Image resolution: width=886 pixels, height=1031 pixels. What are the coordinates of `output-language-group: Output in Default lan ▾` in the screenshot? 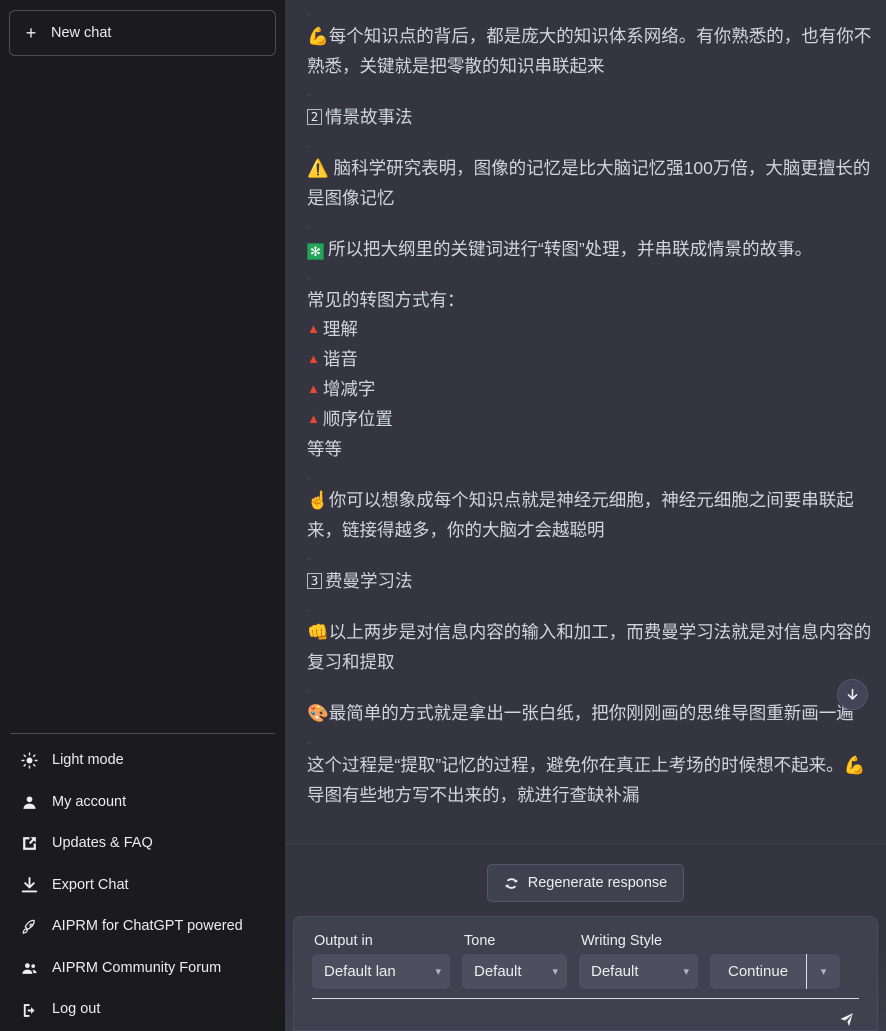 It's located at (381, 961).